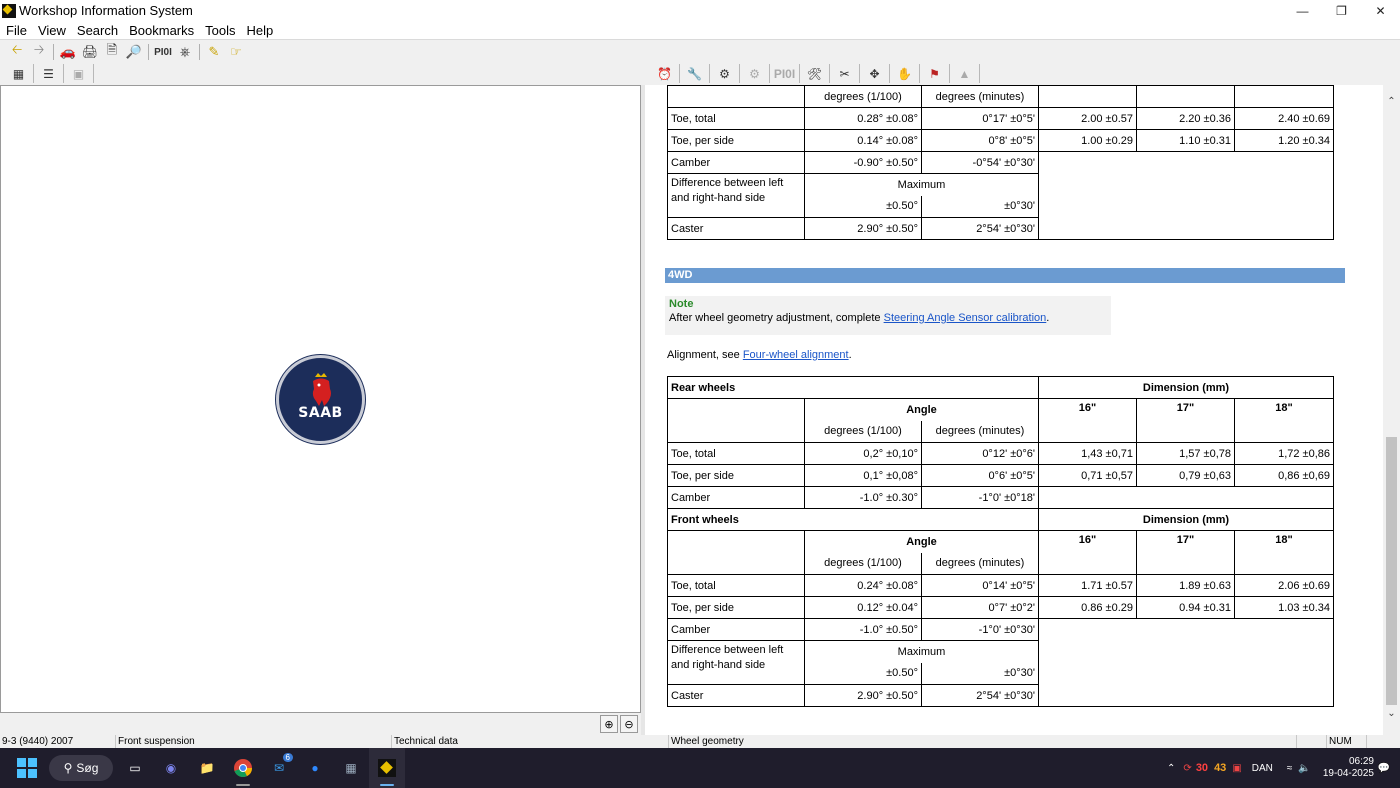 This screenshot has width=1400, height=788. Describe the element at coordinates (17, 52) in the screenshot. I see `back-arrow-icon: 🡠` at that location.